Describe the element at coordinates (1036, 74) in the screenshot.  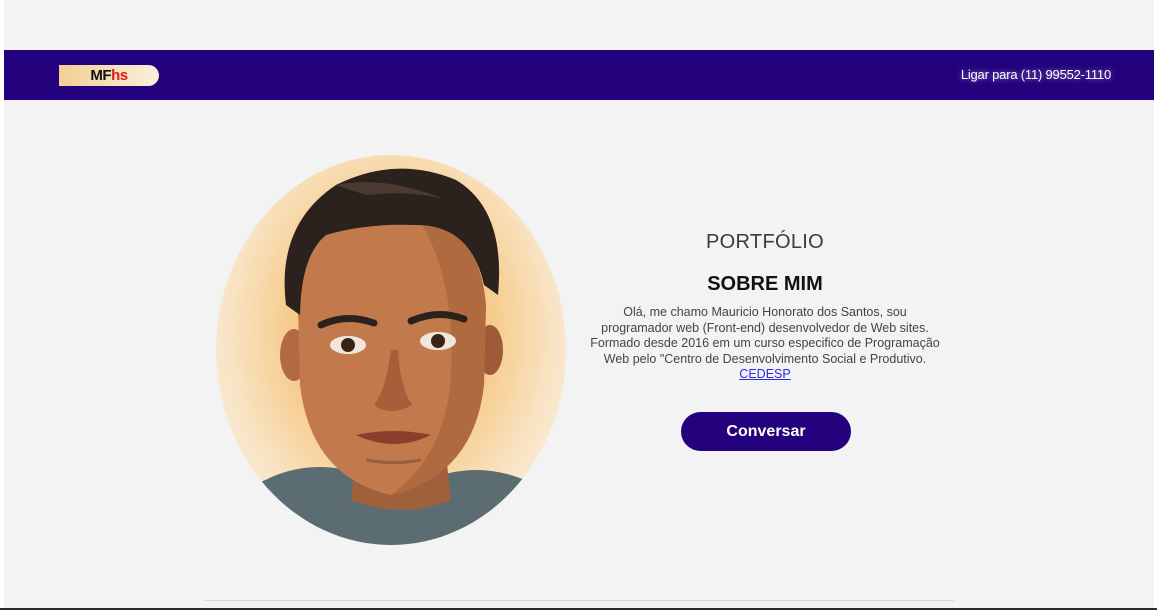
I see `call-phone-link: Ligar para (11) 99552-1110` at that location.